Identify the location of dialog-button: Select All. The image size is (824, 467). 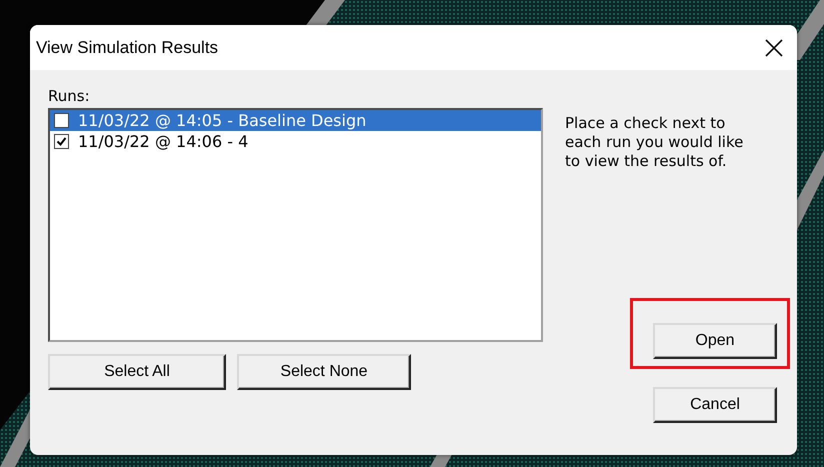
(137, 372).